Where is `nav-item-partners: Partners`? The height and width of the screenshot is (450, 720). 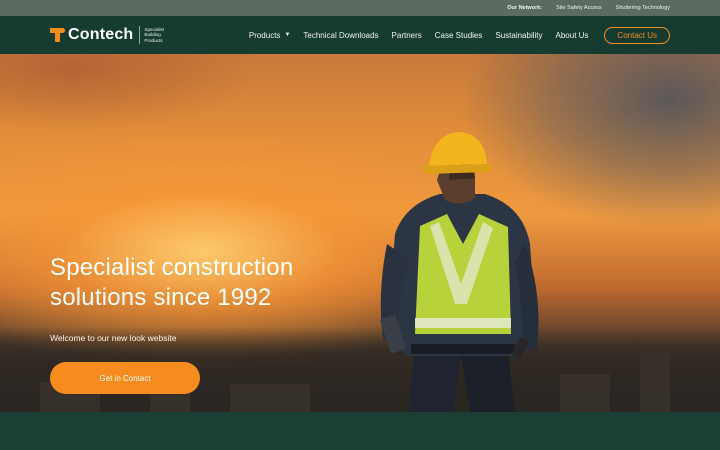 nav-item-partners: Partners is located at coordinates (407, 35).